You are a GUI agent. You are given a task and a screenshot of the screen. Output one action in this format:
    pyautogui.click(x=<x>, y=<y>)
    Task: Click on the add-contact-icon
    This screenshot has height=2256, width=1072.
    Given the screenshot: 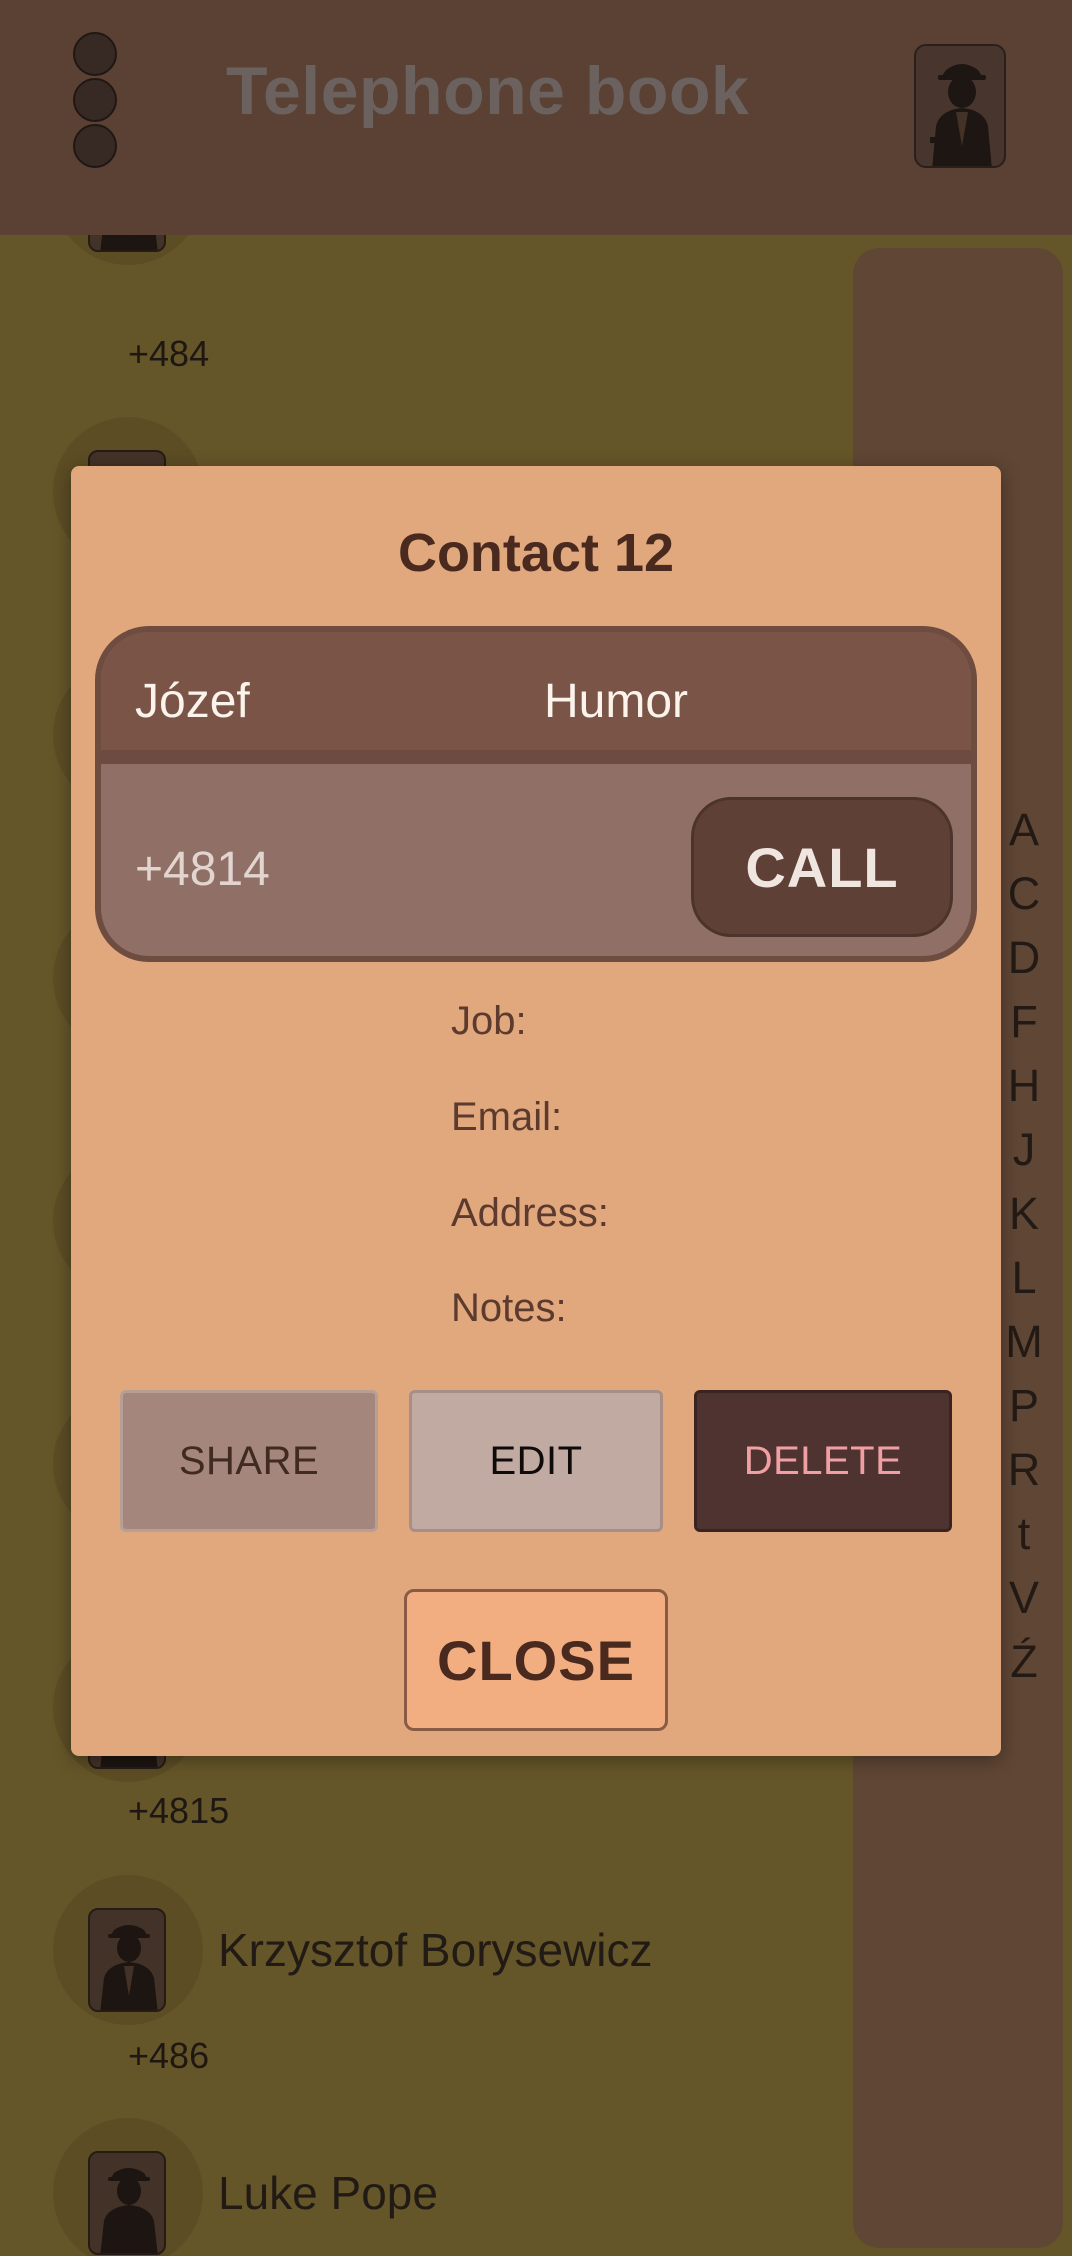 What is the action you would take?
    pyautogui.click(x=960, y=106)
    